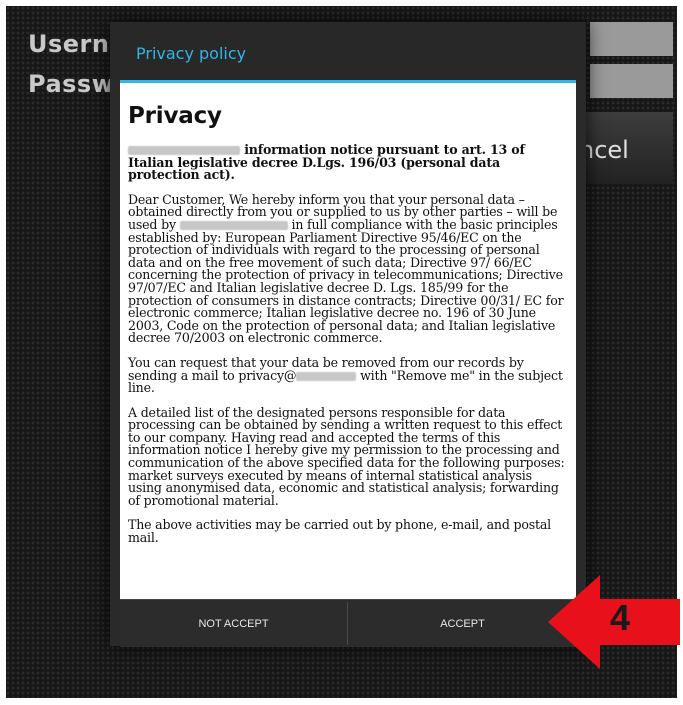  What do you see at coordinates (326, 376) in the screenshot?
I see `redacted-email-domain` at bounding box center [326, 376].